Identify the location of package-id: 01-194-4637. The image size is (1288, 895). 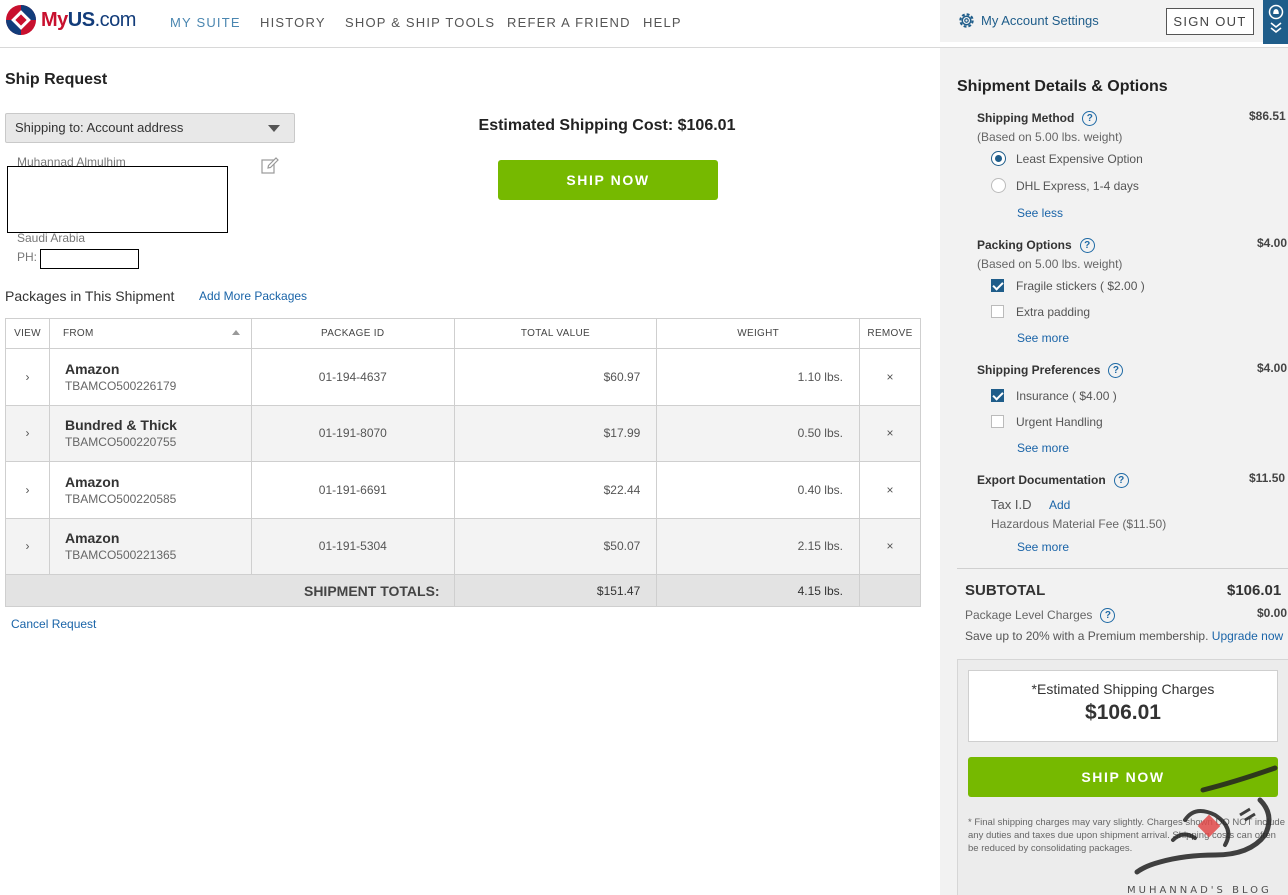
(352, 377).